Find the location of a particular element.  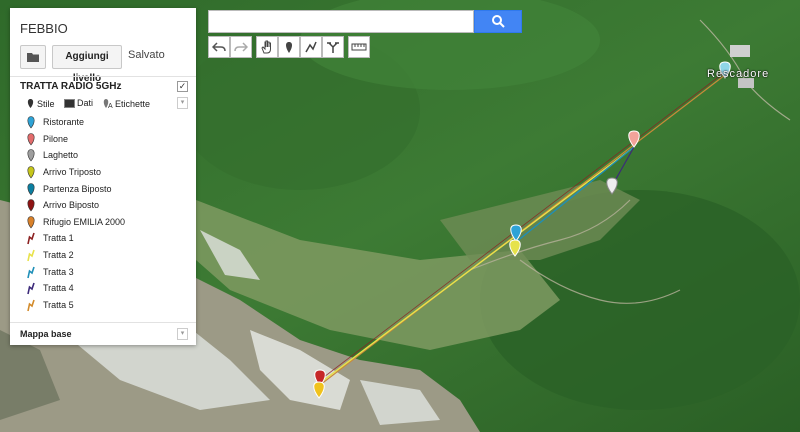

layer-visibility-checkbox: ✓ is located at coordinates (182, 86).